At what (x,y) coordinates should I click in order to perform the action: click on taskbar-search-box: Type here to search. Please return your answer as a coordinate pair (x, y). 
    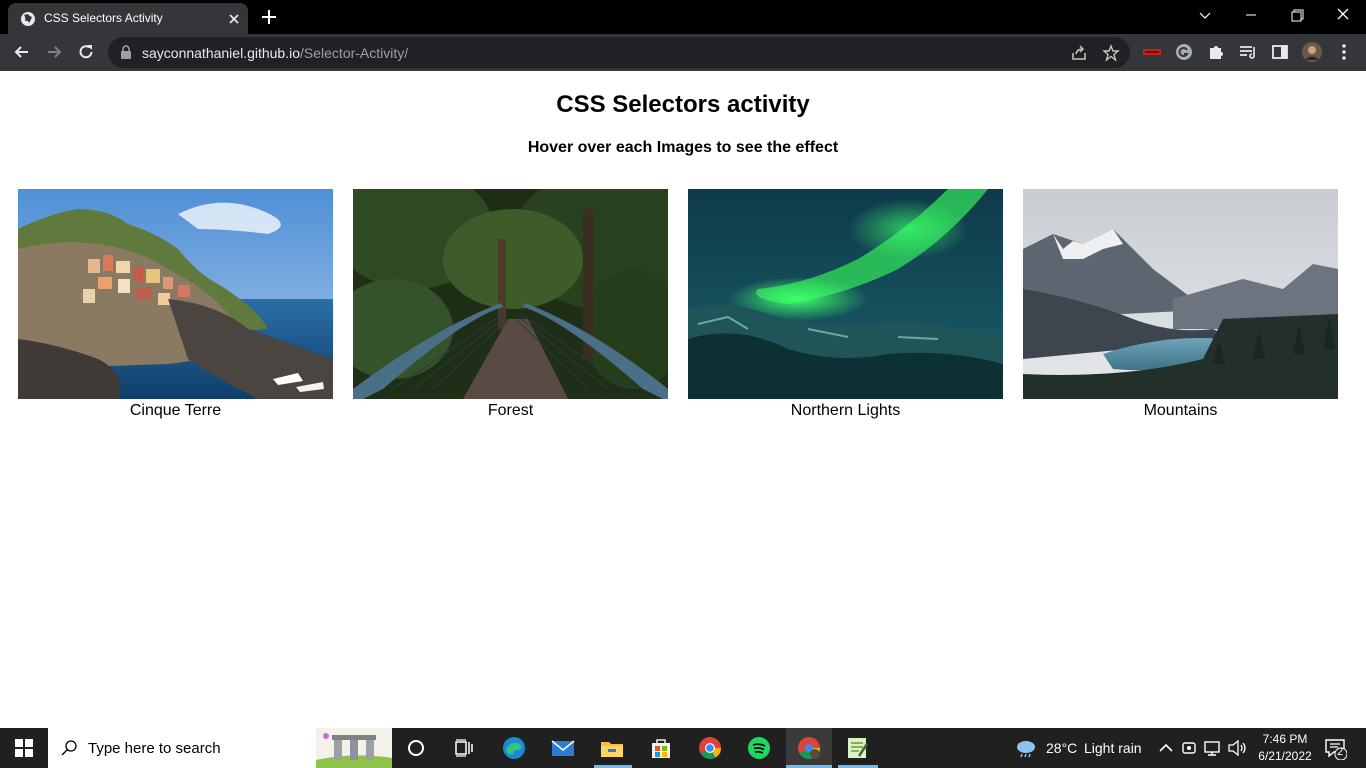
    Looking at the image, I should click on (220, 748).